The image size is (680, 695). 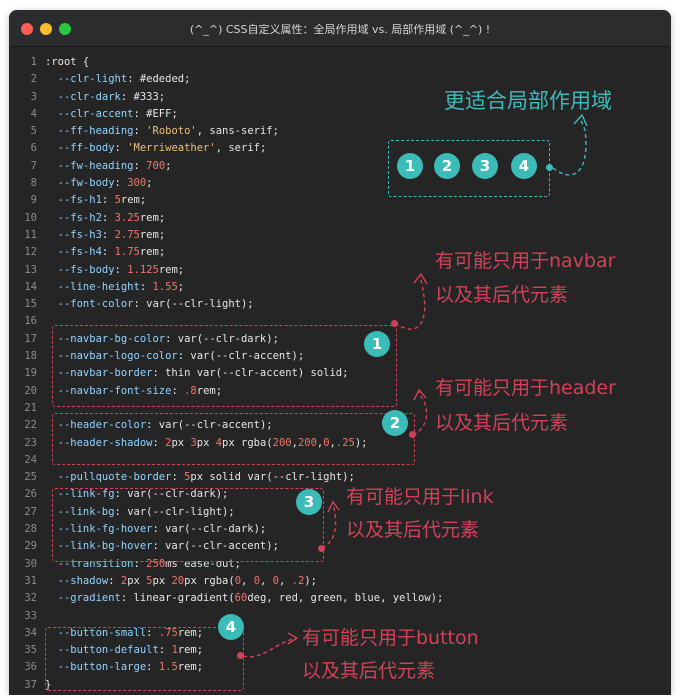 What do you see at coordinates (33, 62) in the screenshot?
I see `line-number: 1` at bounding box center [33, 62].